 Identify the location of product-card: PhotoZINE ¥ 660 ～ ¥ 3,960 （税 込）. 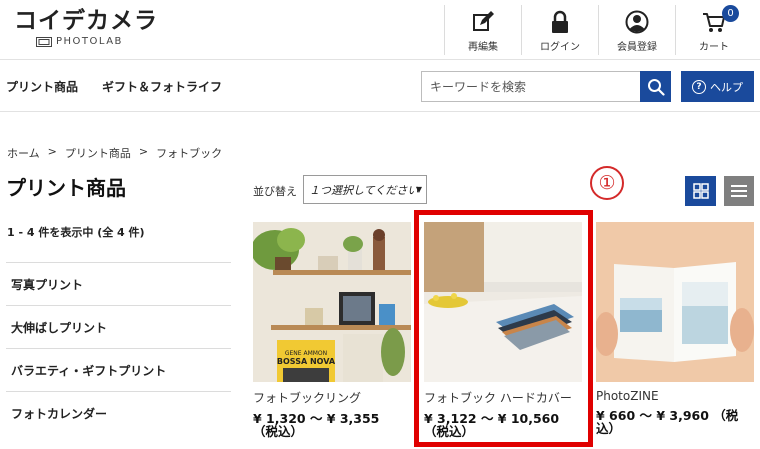
(675, 328).